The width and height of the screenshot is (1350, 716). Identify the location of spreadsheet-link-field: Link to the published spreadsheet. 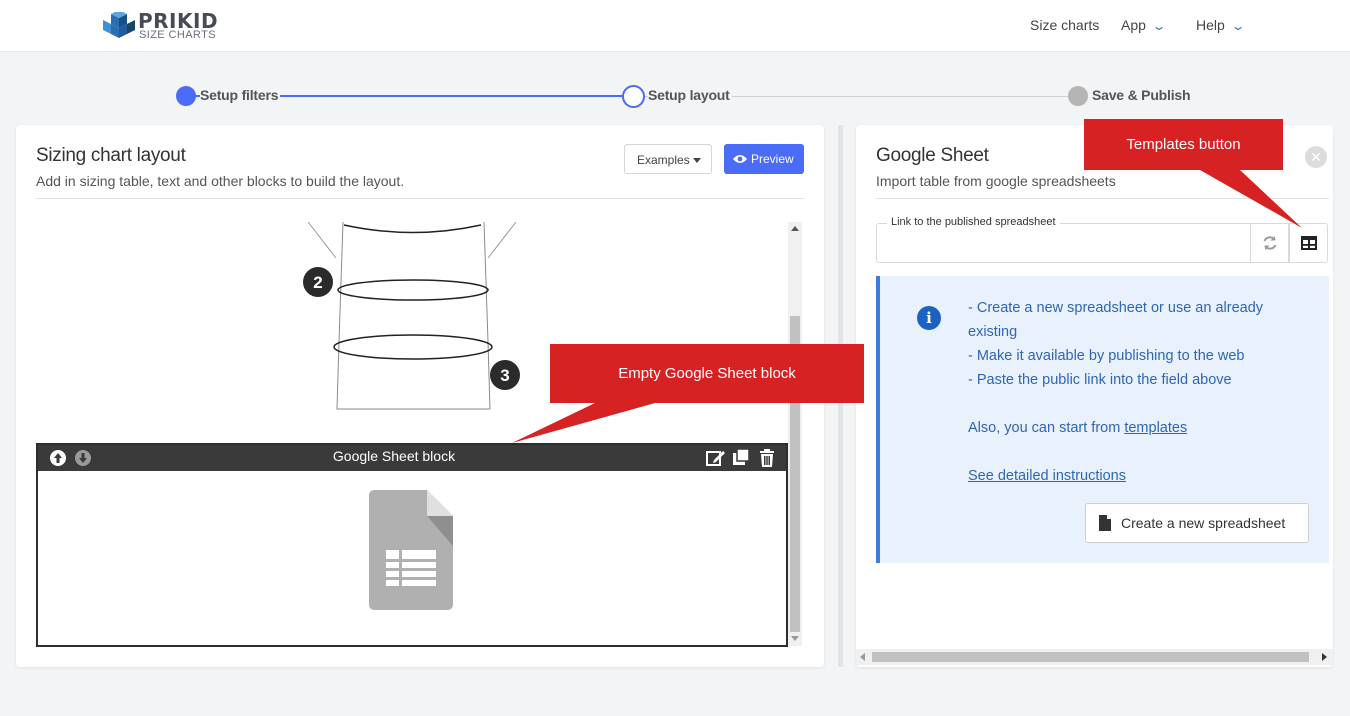
(1063, 239).